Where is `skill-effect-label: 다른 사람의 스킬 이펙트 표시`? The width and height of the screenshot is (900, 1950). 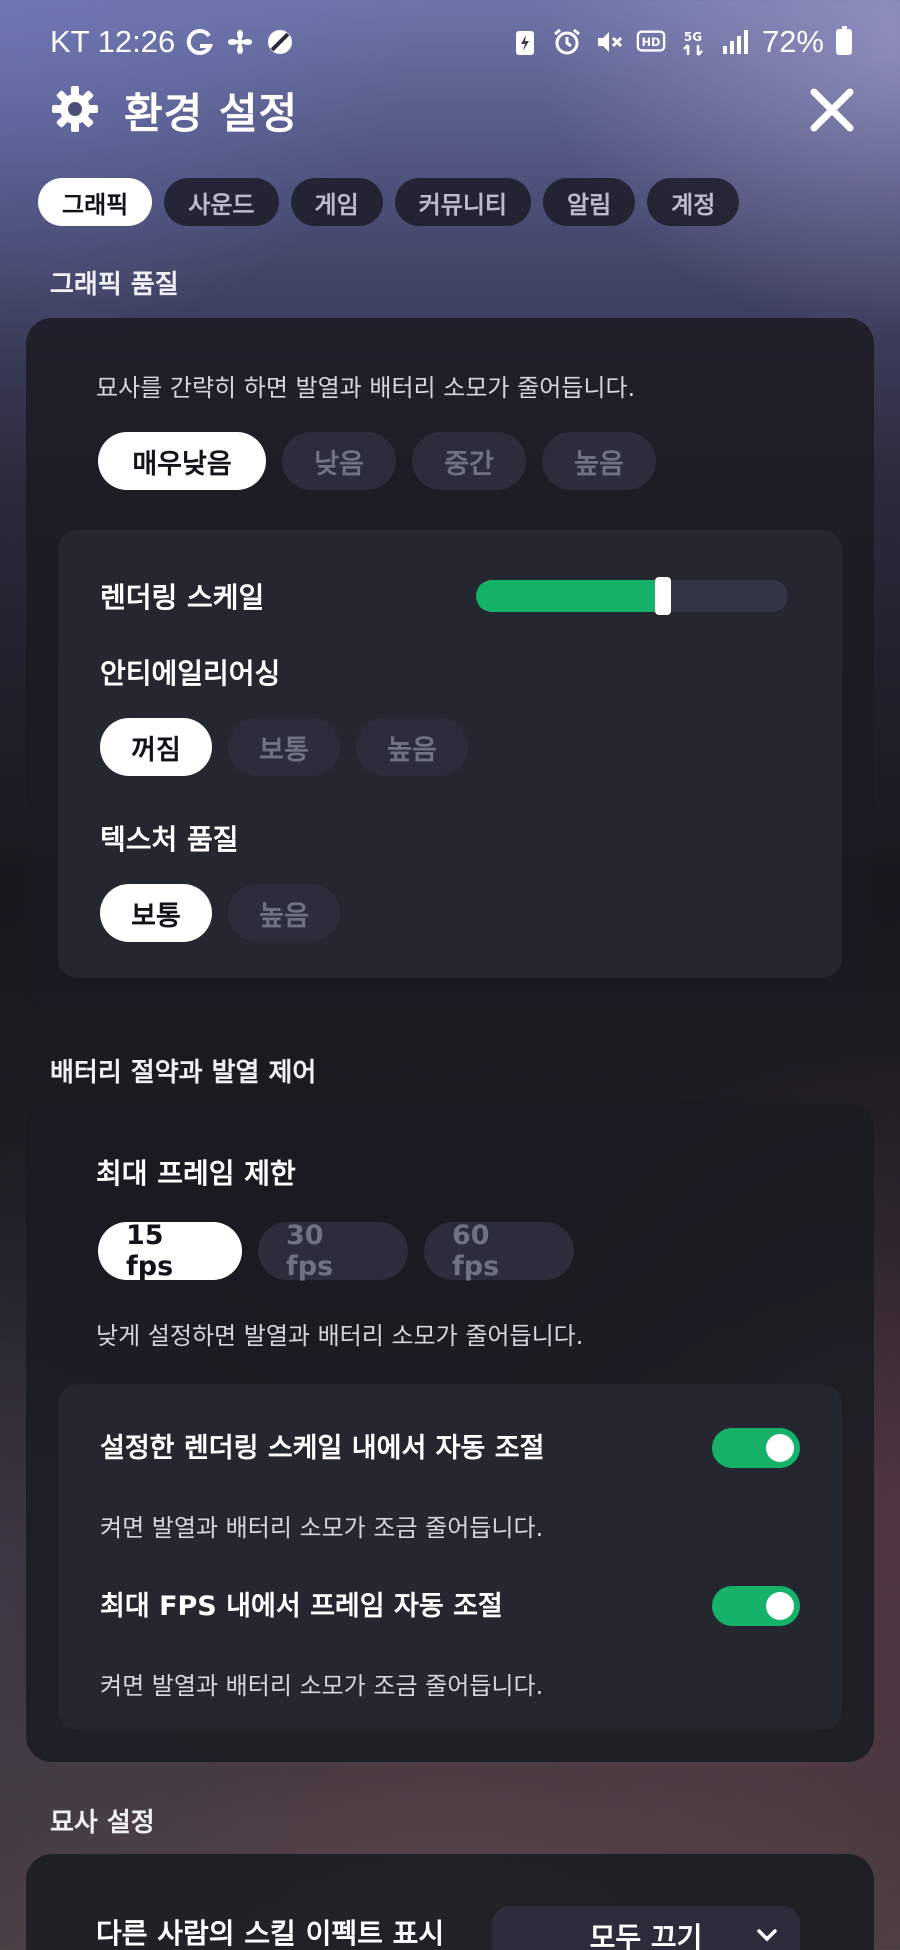 skill-effect-label: 다른 사람의 스킬 이펙트 표시 is located at coordinates (270, 1933).